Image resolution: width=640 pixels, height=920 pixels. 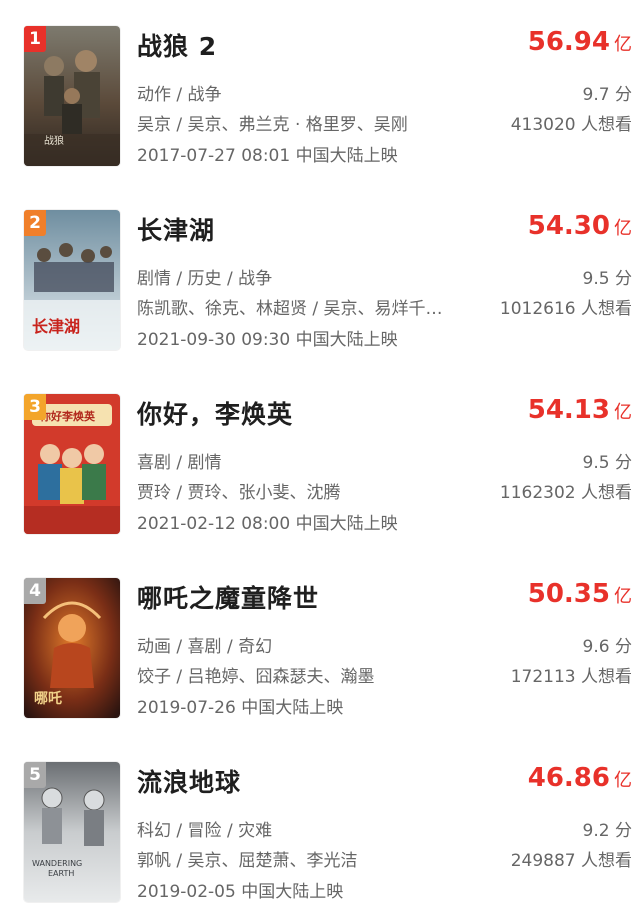 I want to click on wish-count: 1012616 人想看, so click(x=565, y=309).